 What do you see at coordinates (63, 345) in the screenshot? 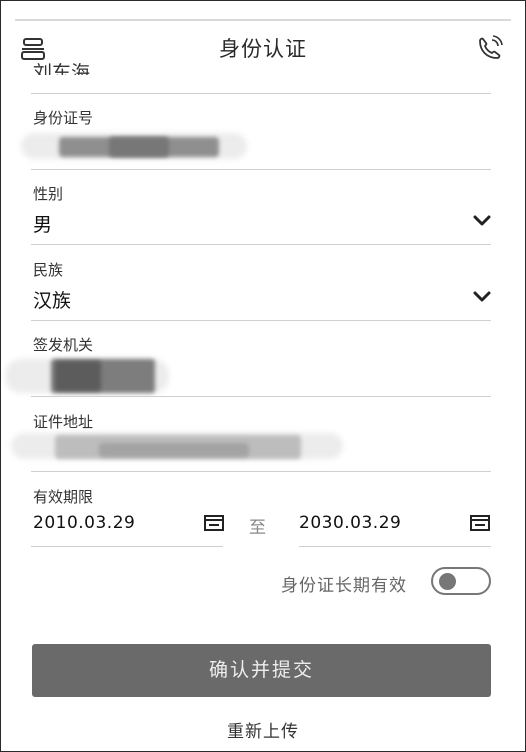
I see `issuing-authority-label: 签发机关` at bounding box center [63, 345].